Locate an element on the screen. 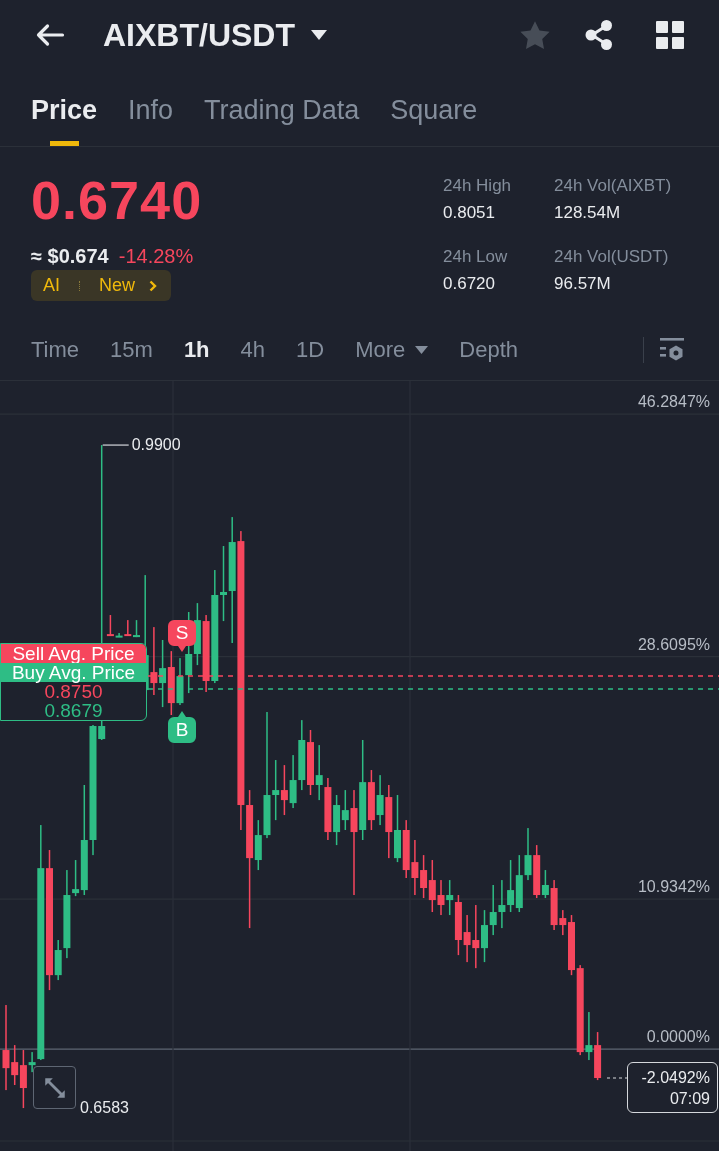 Image resolution: width=719 pixels, height=1151 pixels. average-price-title: Sell Avg. Price is located at coordinates (73, 653).